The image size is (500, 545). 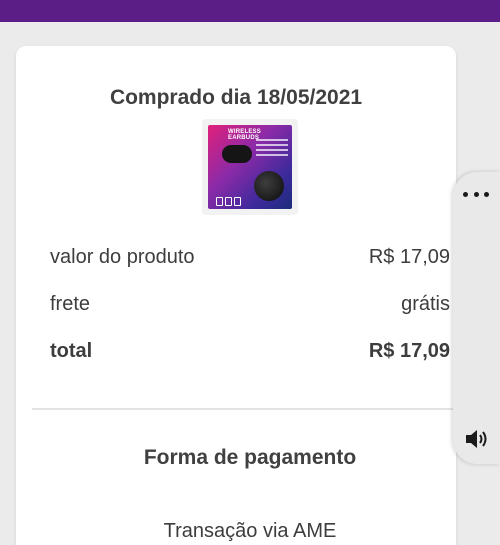 What do you see at coordinates (250, 351) in the screenshot?
I see `total-row: total R$ 17,09` at bounding box center [250, 351].